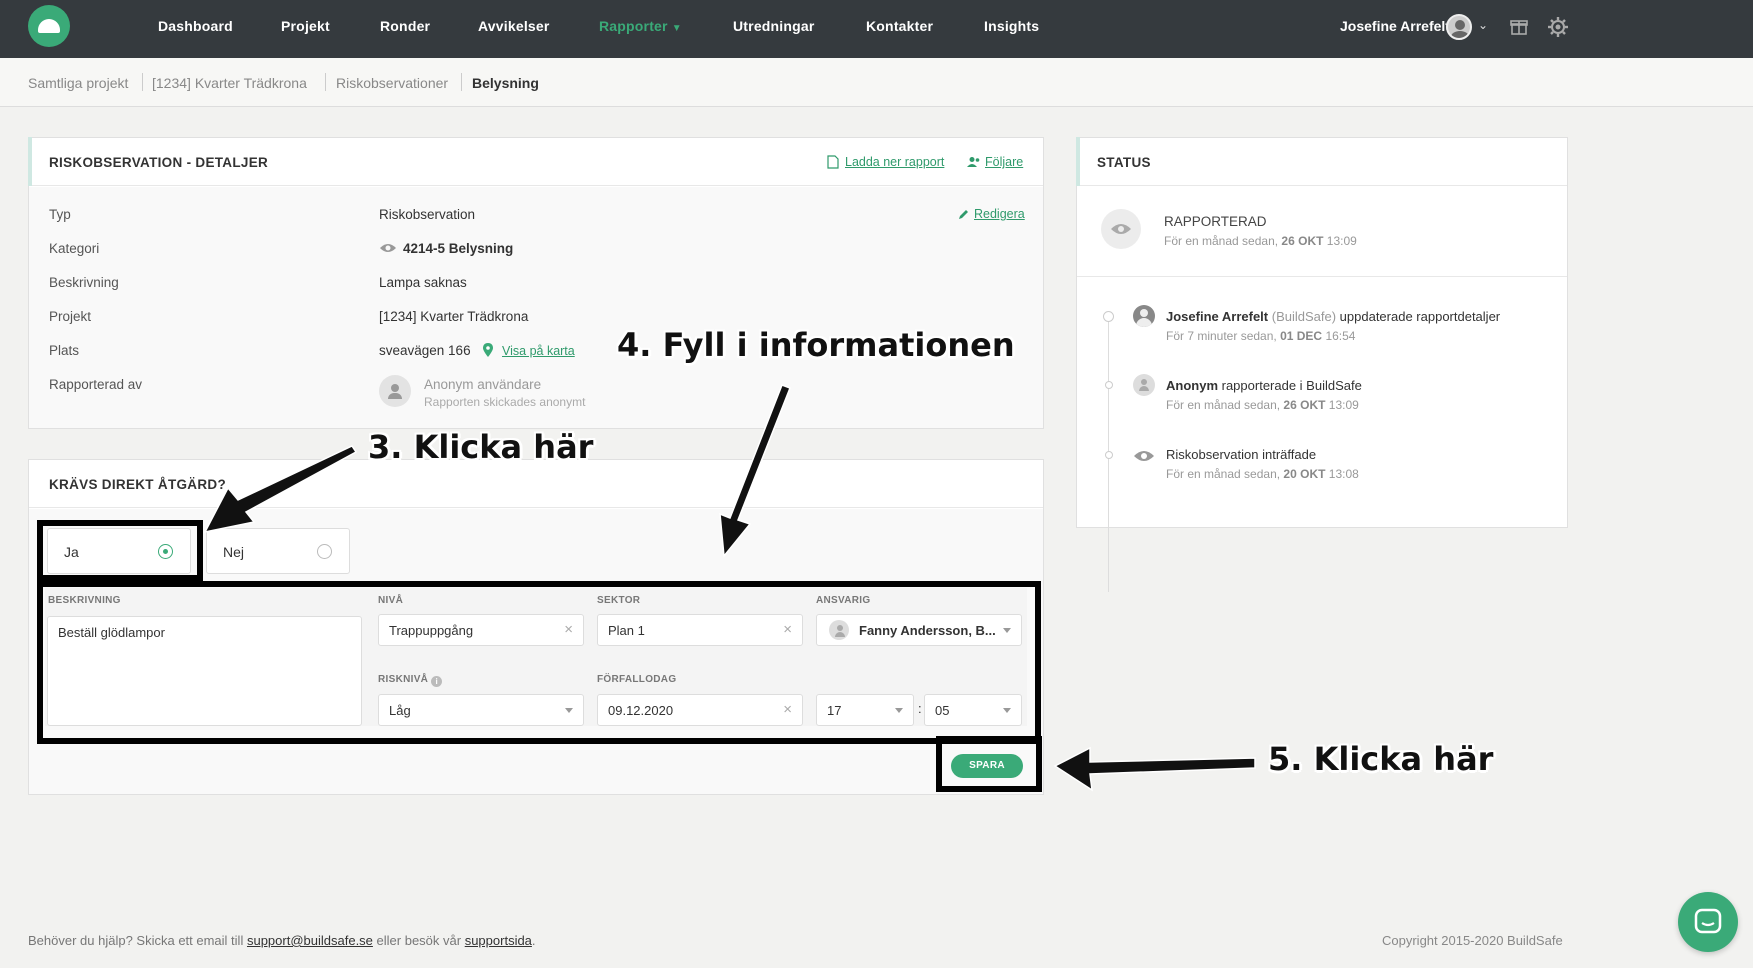 The image size is (1753, 968). What do you see at coordinates (278, 551) in the screenshot?
I see `radio-no: Nej` at bounding box center [278, 551].